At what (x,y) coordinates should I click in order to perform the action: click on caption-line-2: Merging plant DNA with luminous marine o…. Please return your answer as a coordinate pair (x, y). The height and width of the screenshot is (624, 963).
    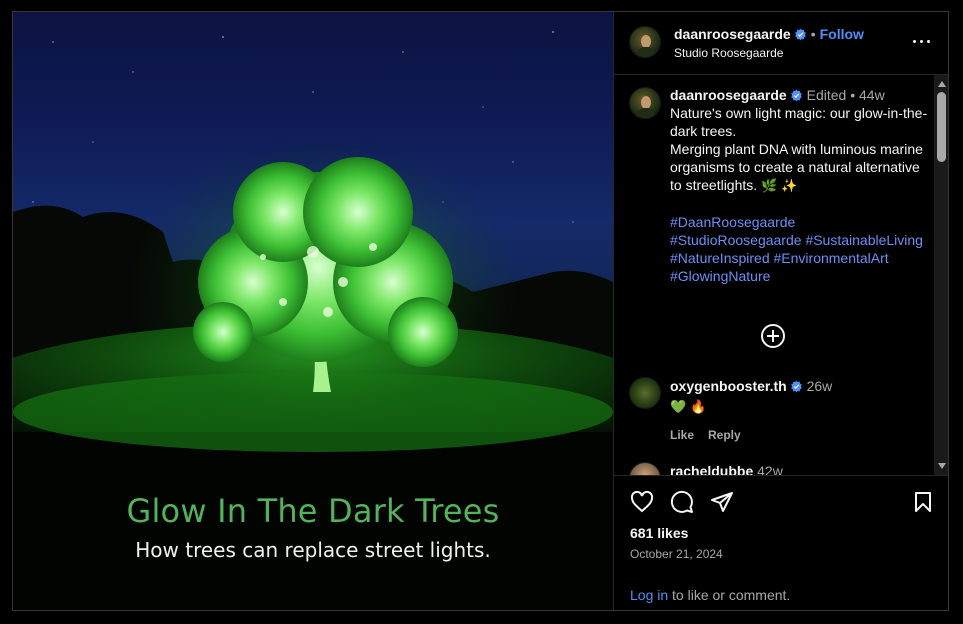
    Looking at the image, I should click on (800, 167).